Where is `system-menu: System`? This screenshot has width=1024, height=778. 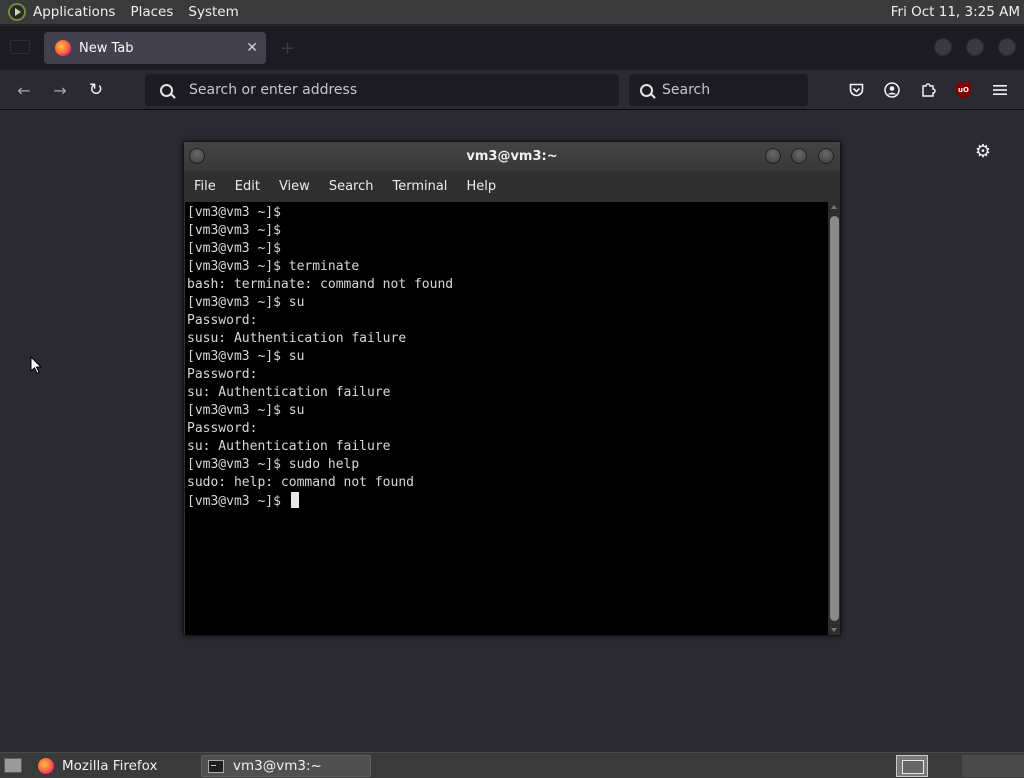
system-menu: System is located at coordinates (213, 12).